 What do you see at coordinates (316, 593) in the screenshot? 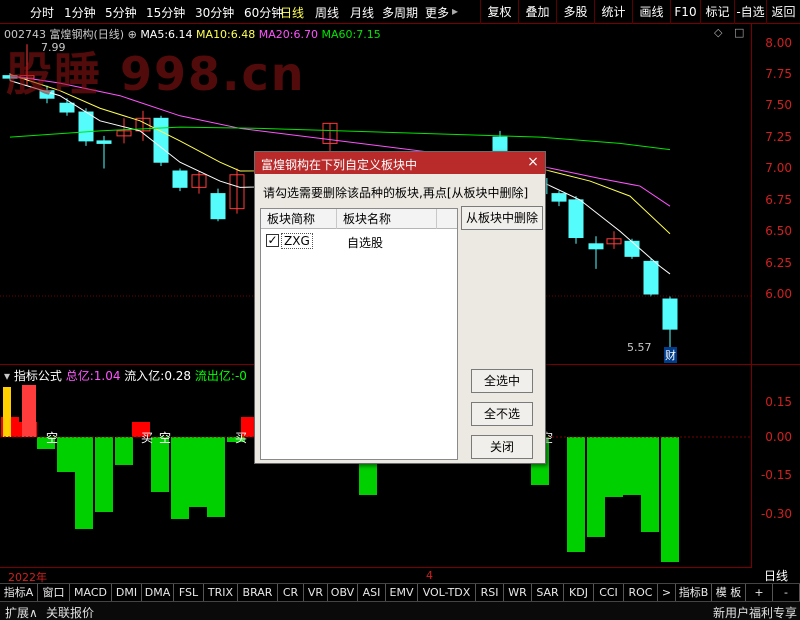
I see `tab-vr: VR` at bounding box center [316, 593].